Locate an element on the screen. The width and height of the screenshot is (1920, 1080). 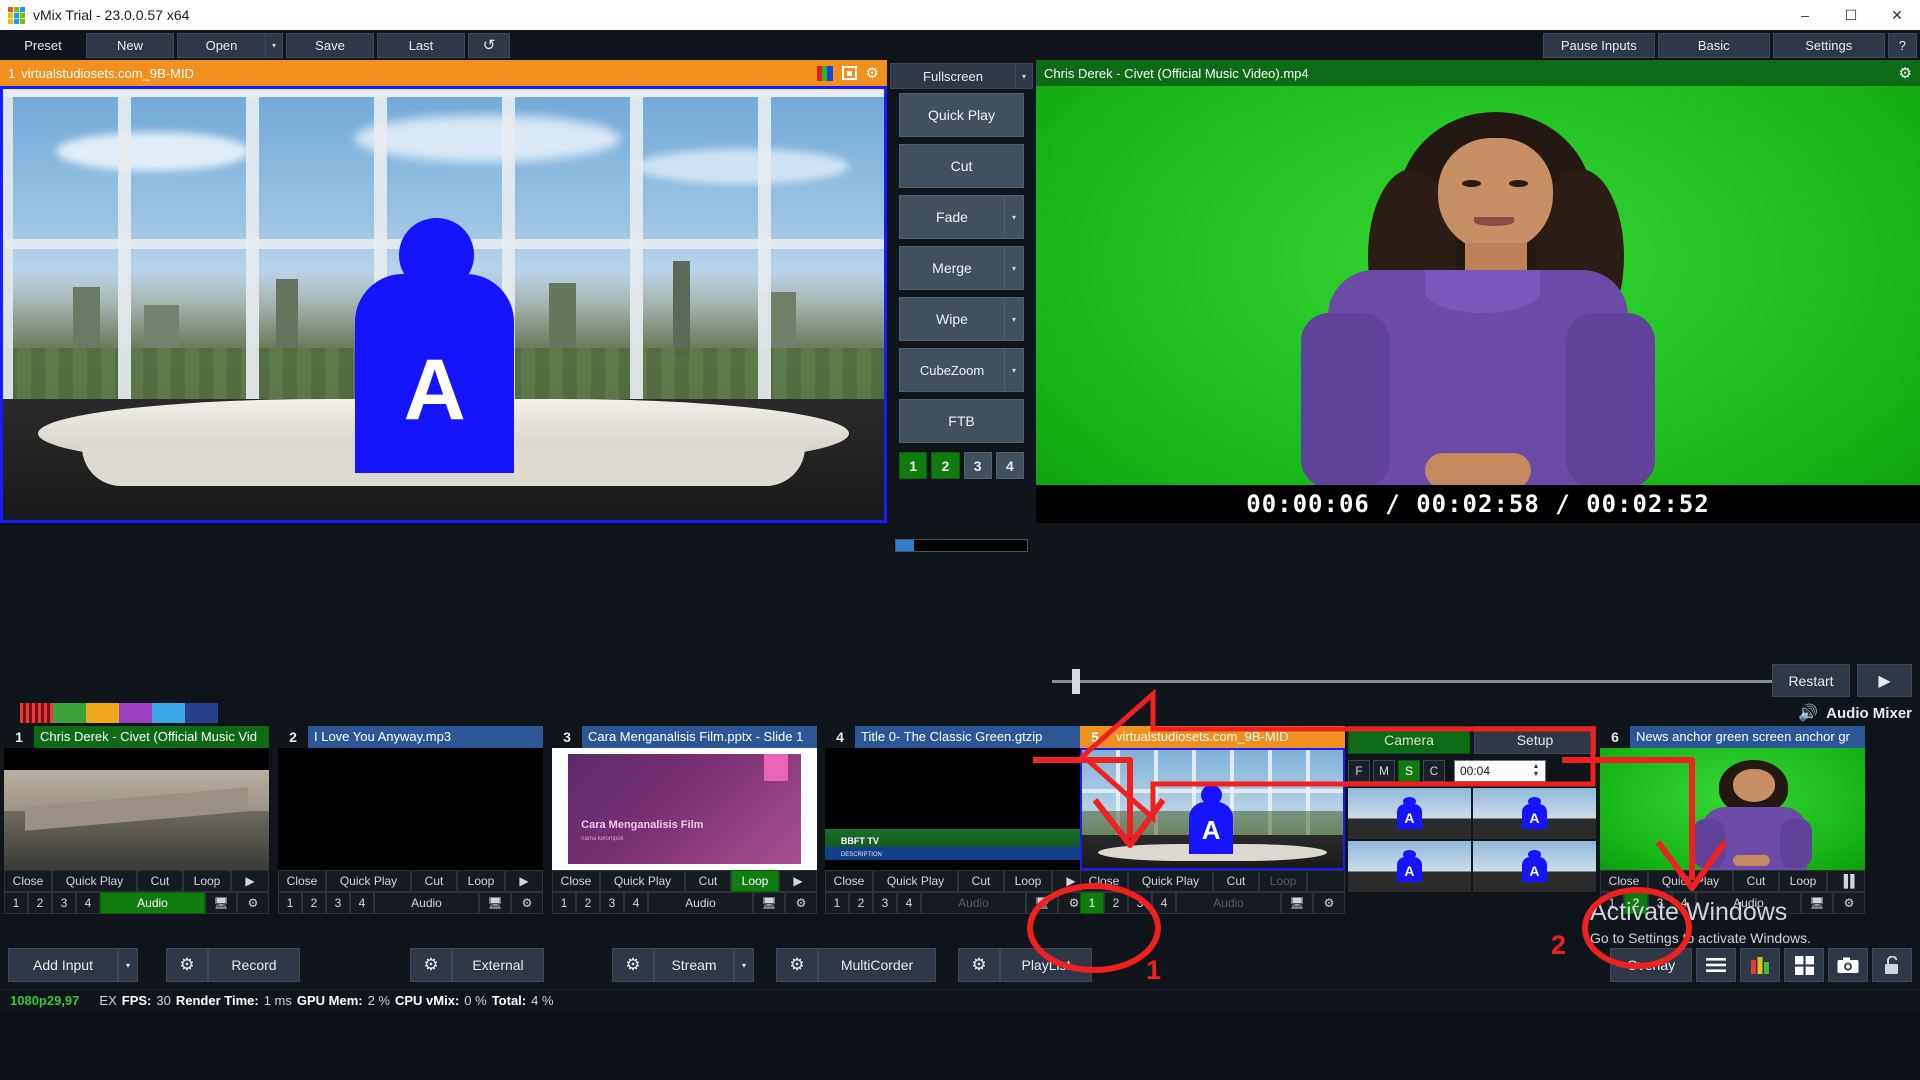
input-3-loop: Loop is located at coordinates (755, 881).